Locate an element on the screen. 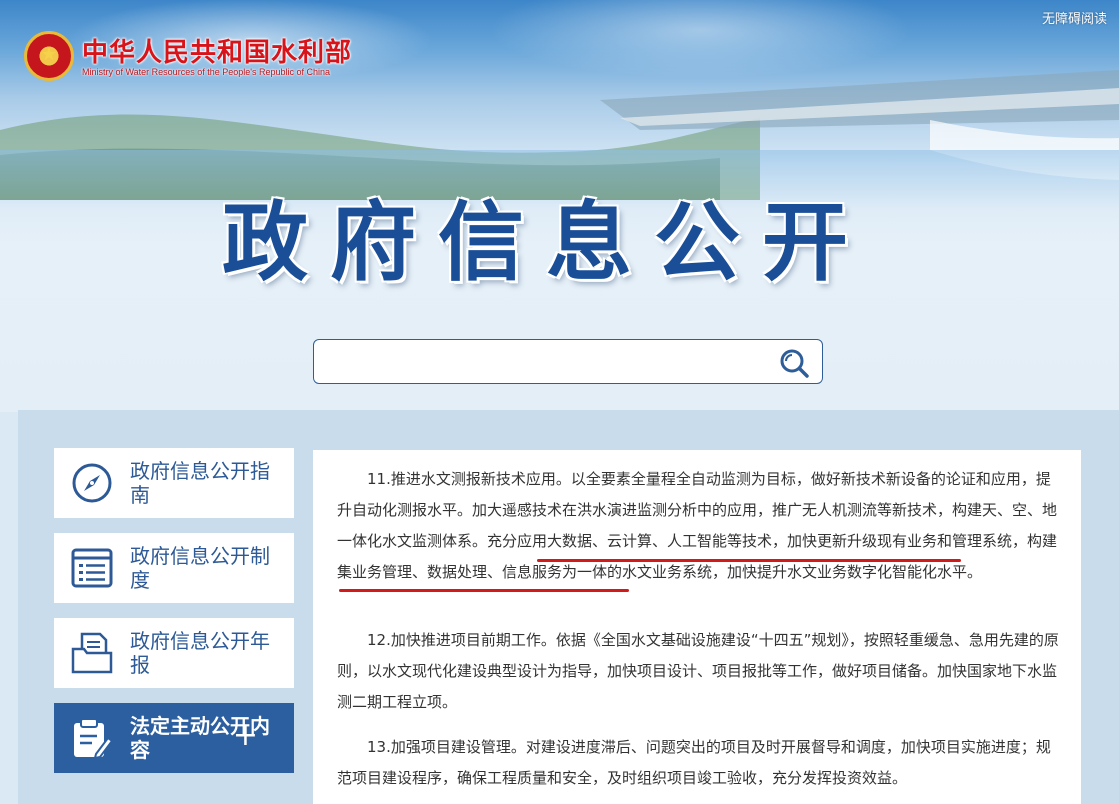 The height and width of the screenshot is (804, 1119). sidebar-item-system: 政府信息公开制度 is located at coordinates (174, 568).